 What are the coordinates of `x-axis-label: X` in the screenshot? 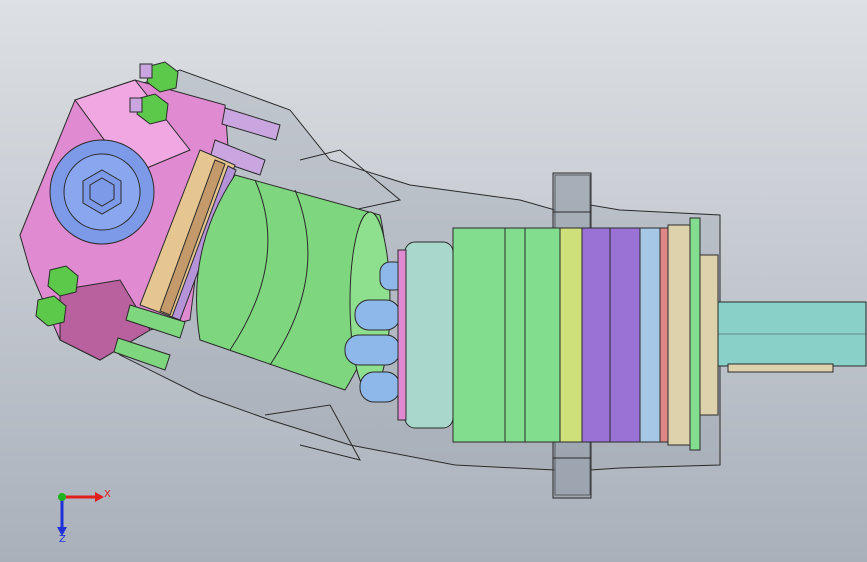 It's located at (107, 494).